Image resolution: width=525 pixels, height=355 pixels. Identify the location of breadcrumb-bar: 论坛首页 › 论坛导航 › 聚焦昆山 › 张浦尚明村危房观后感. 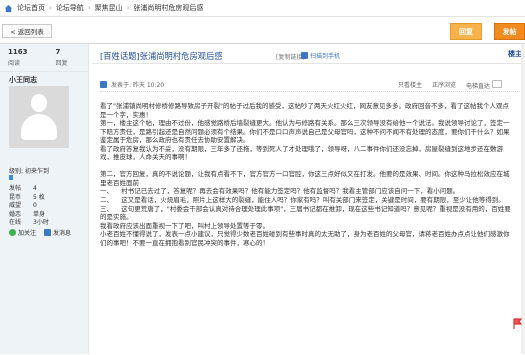
(262, 8).